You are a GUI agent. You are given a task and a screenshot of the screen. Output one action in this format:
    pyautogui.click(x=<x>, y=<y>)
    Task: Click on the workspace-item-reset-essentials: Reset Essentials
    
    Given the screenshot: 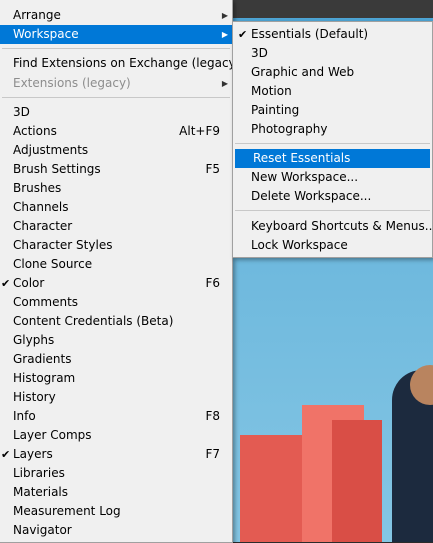 What is the action you would take?
    pyautogui.click(x=332, y=158)
    